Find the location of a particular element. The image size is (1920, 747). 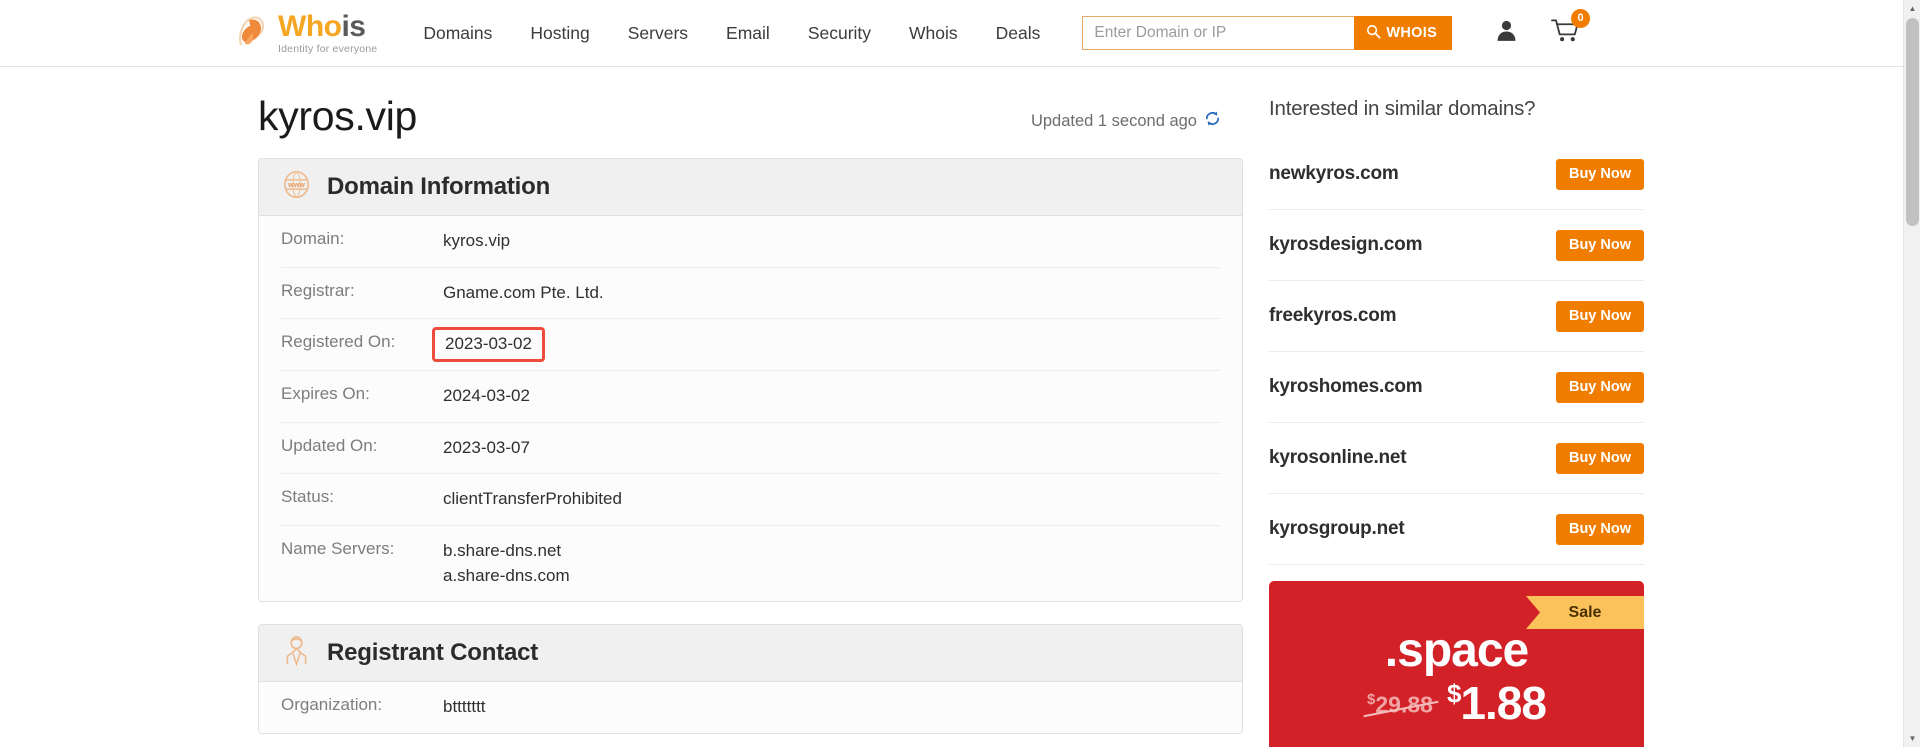

promo-tld-label: .space is located at coordinates (1456, 650).